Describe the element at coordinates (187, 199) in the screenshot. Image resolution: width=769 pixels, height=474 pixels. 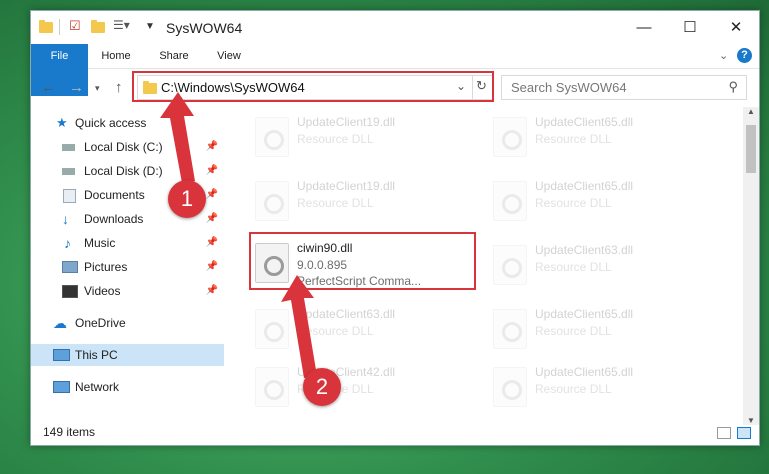
I see `step-badge-1: 1` at that location.